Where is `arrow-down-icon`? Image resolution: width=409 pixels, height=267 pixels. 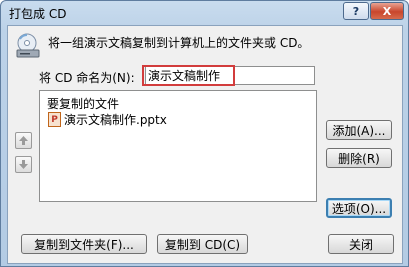
arrow-down-icon is located at coordinates (23, 164).